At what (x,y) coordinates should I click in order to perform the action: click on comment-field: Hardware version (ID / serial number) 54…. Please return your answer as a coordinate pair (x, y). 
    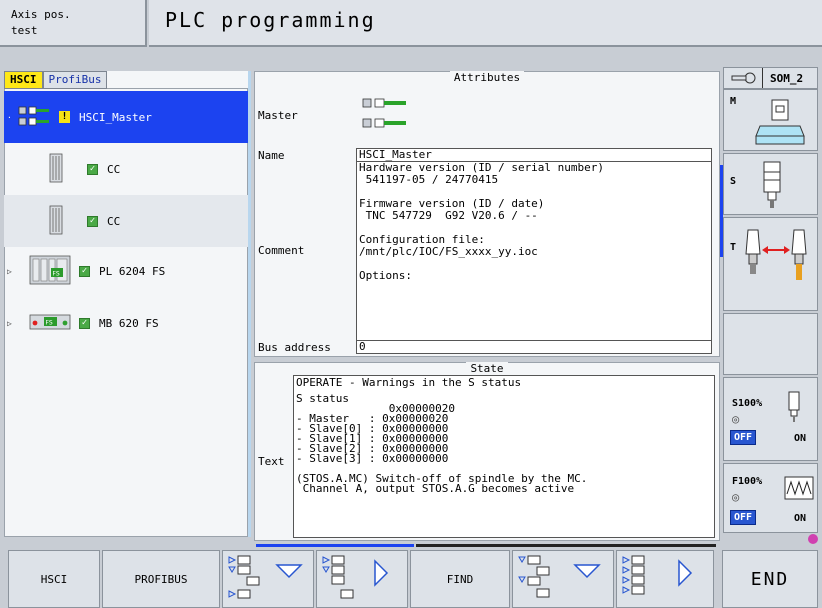
    Looking at the image, I should click on (534, 251).